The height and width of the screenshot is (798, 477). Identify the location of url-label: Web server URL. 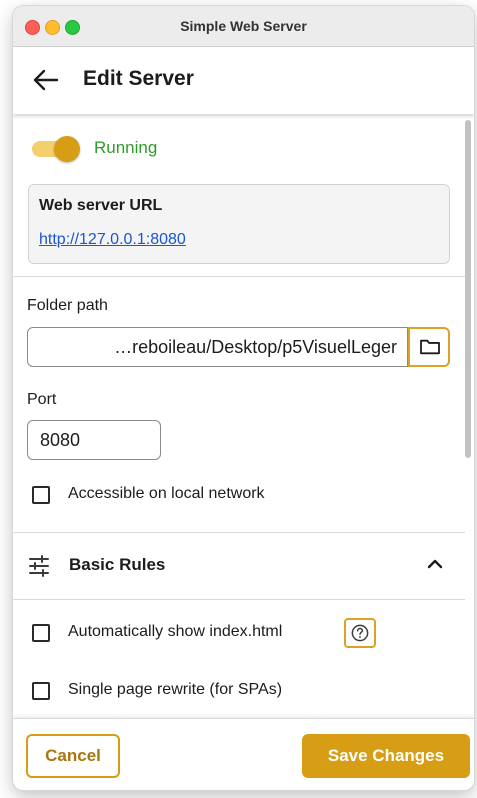
(101, 205).